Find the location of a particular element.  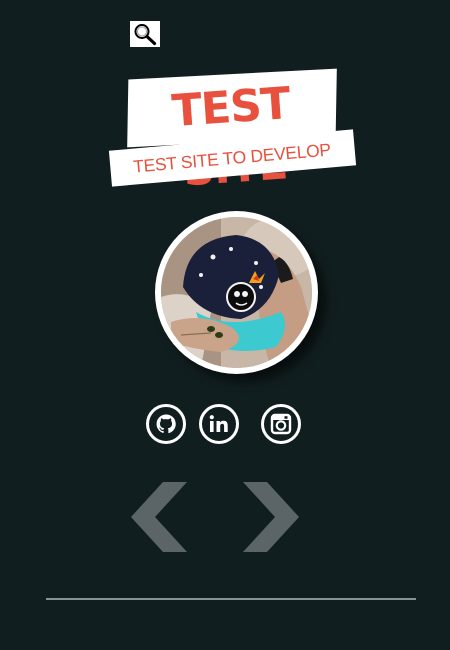

search-icon is located at coordinates (145, 35).